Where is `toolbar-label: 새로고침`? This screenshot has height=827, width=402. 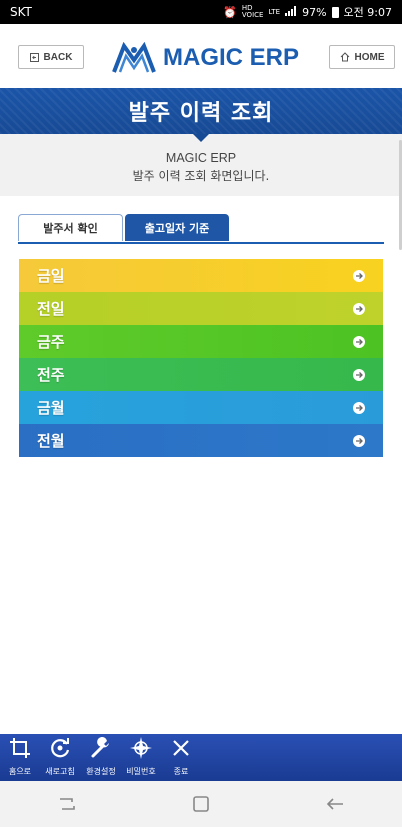
toolbar-label: 새로고침 is located at coordinates (60, 771).